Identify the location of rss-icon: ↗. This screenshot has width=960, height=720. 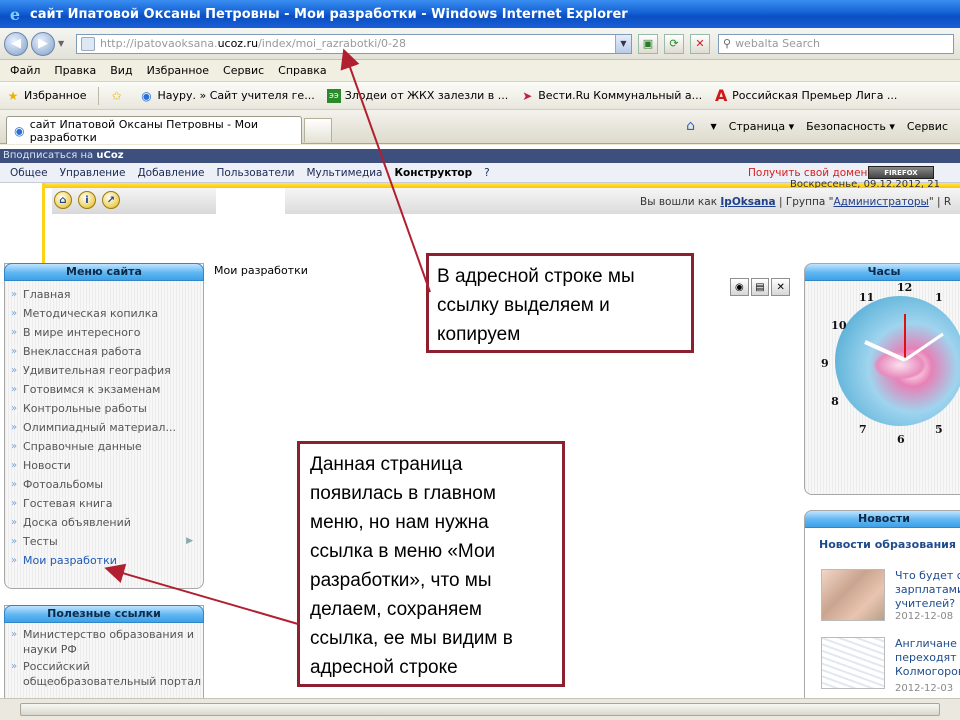
(111, 200).